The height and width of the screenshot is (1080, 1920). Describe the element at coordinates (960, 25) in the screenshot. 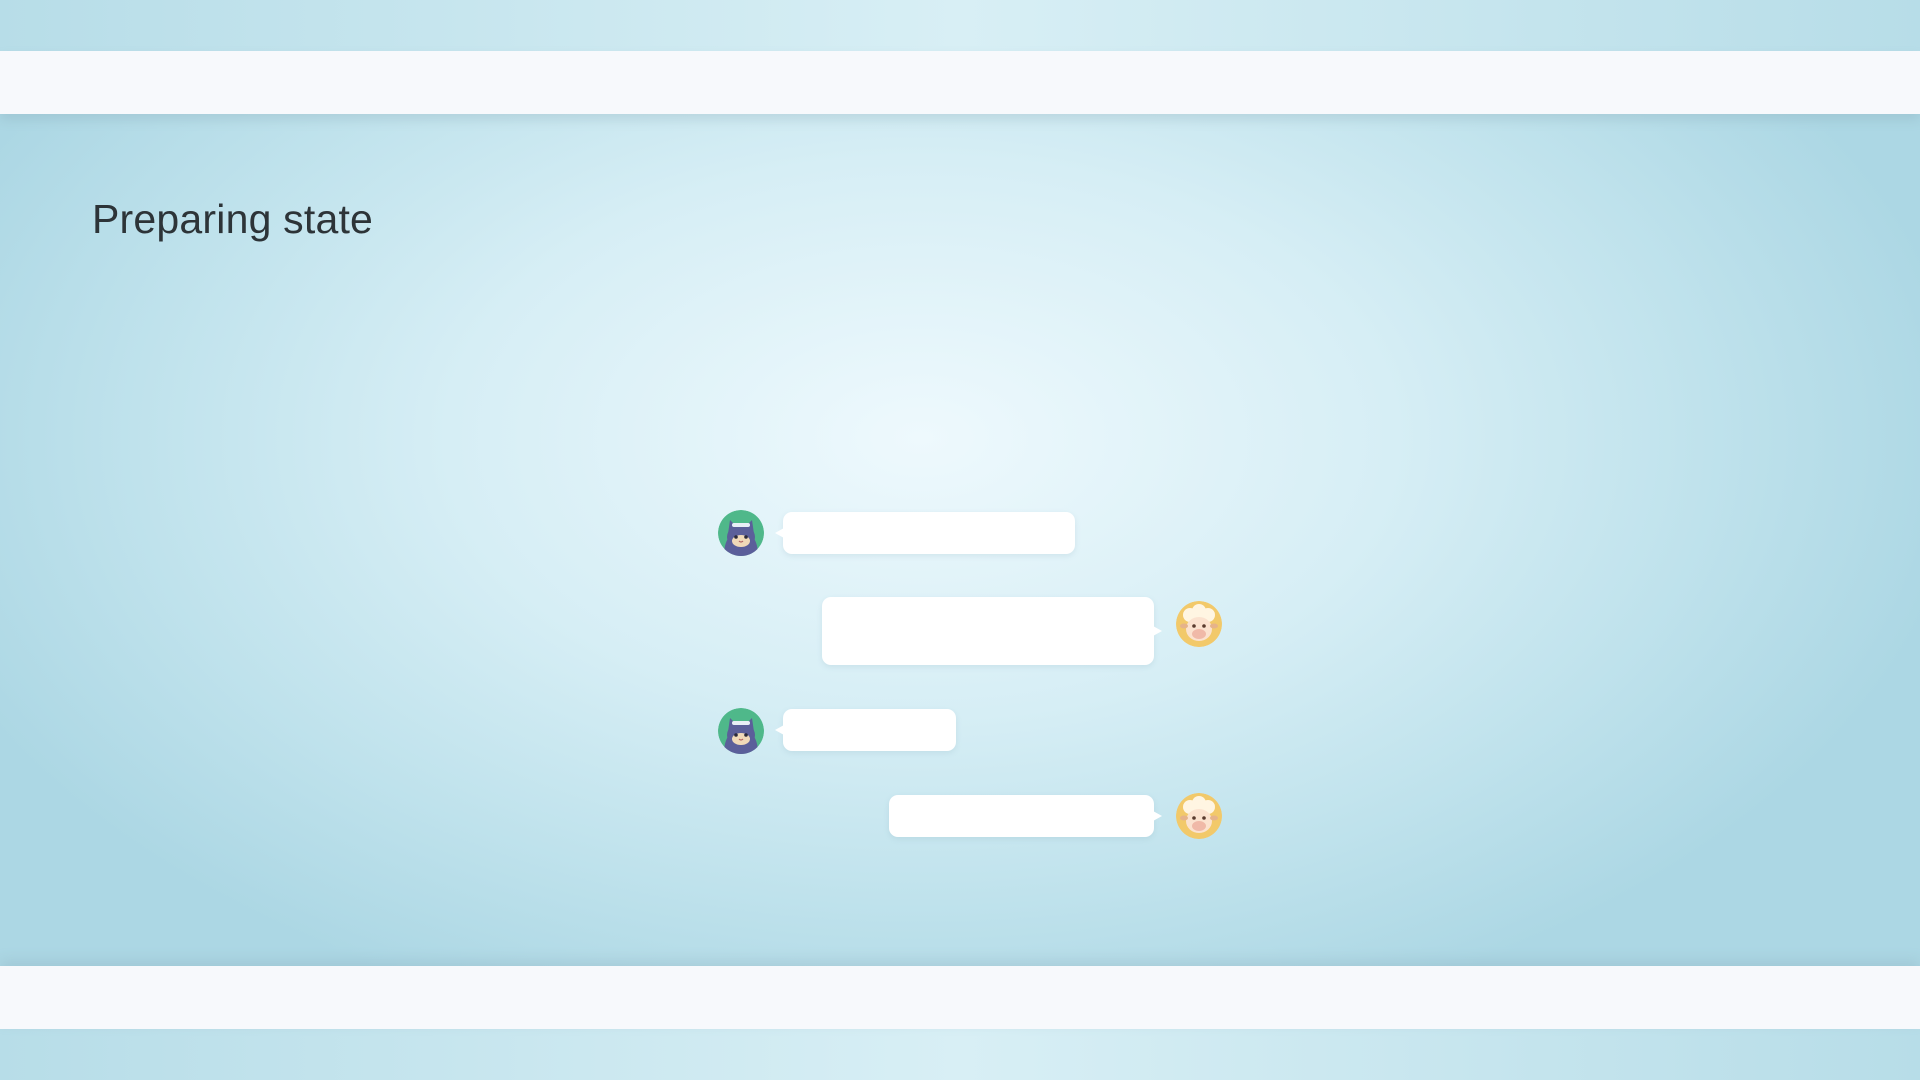

I see `top-background-strip` at that location.